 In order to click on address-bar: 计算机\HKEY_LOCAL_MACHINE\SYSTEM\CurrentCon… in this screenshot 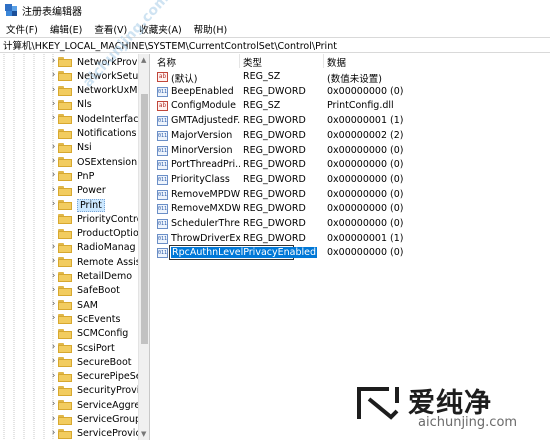, I will do `click(275, 45)`.